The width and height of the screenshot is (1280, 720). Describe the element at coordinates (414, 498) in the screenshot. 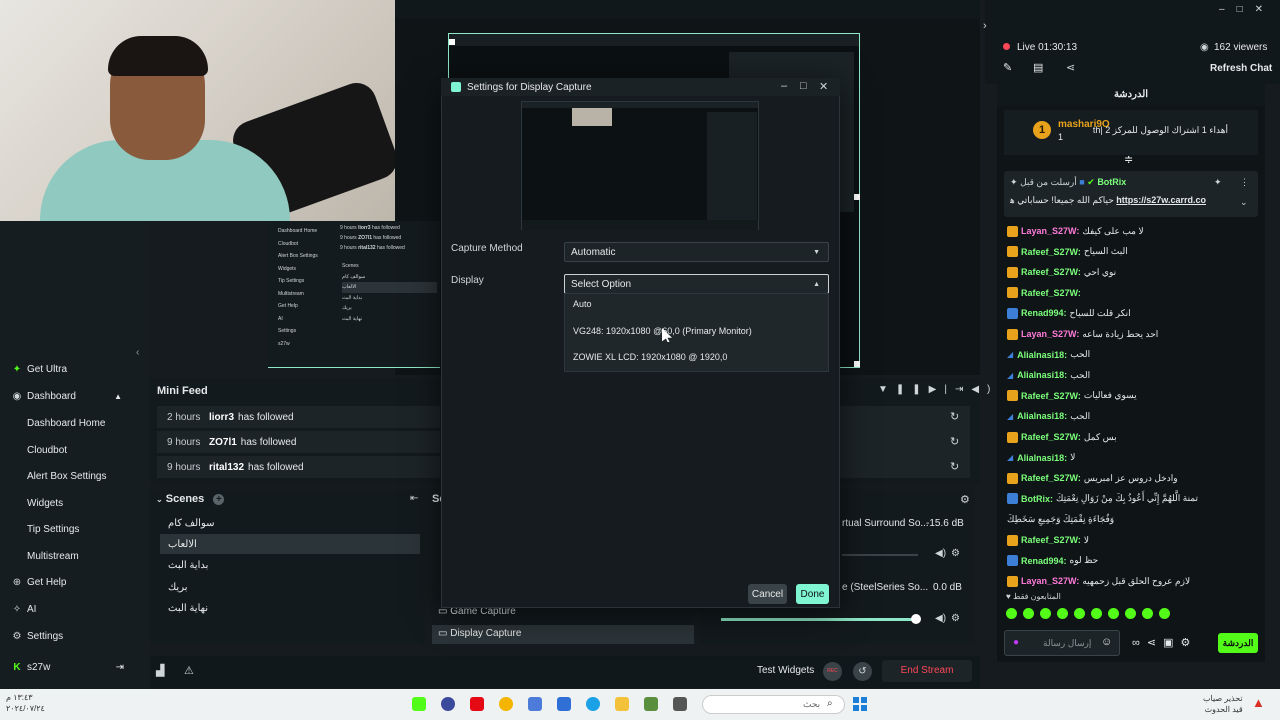

I see `scene-collapse-icon: ⇤` at that location.